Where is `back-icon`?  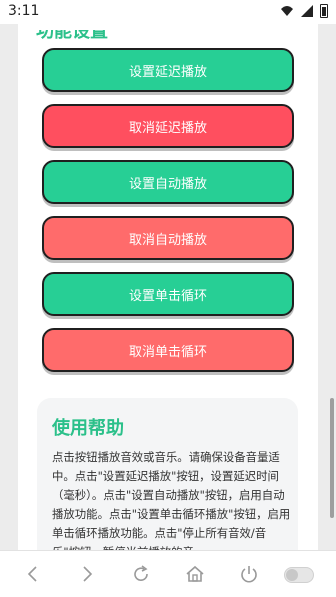 back-icon is located at coordinates (33, 574).